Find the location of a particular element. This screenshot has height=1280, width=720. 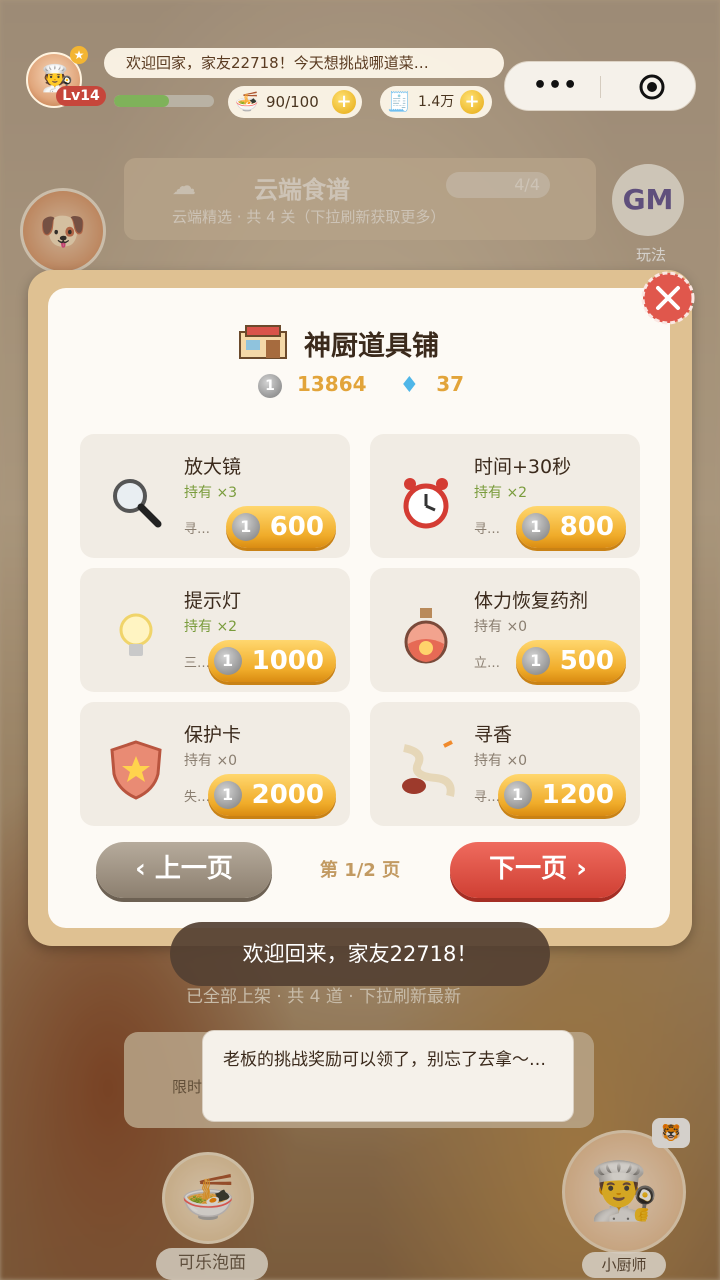

level-badge: Lv14 is located at coordinates (81, 96).